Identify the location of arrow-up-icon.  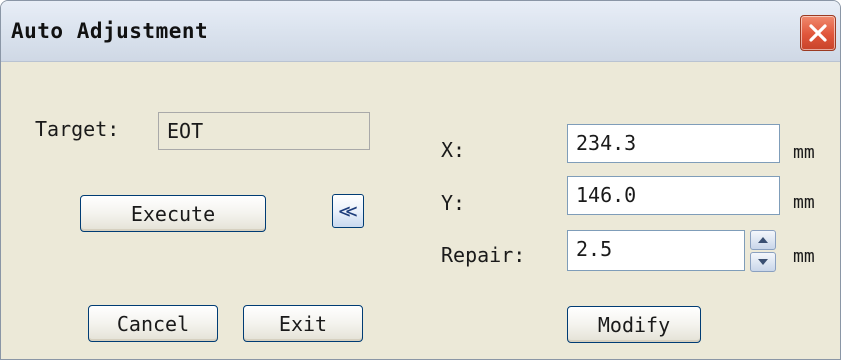
(763, 240).